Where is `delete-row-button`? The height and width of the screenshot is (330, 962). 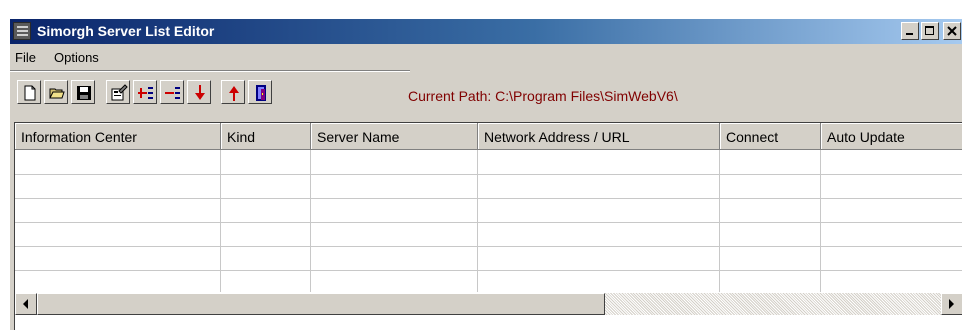
delete-row-button is located at coordinates (172, 92).